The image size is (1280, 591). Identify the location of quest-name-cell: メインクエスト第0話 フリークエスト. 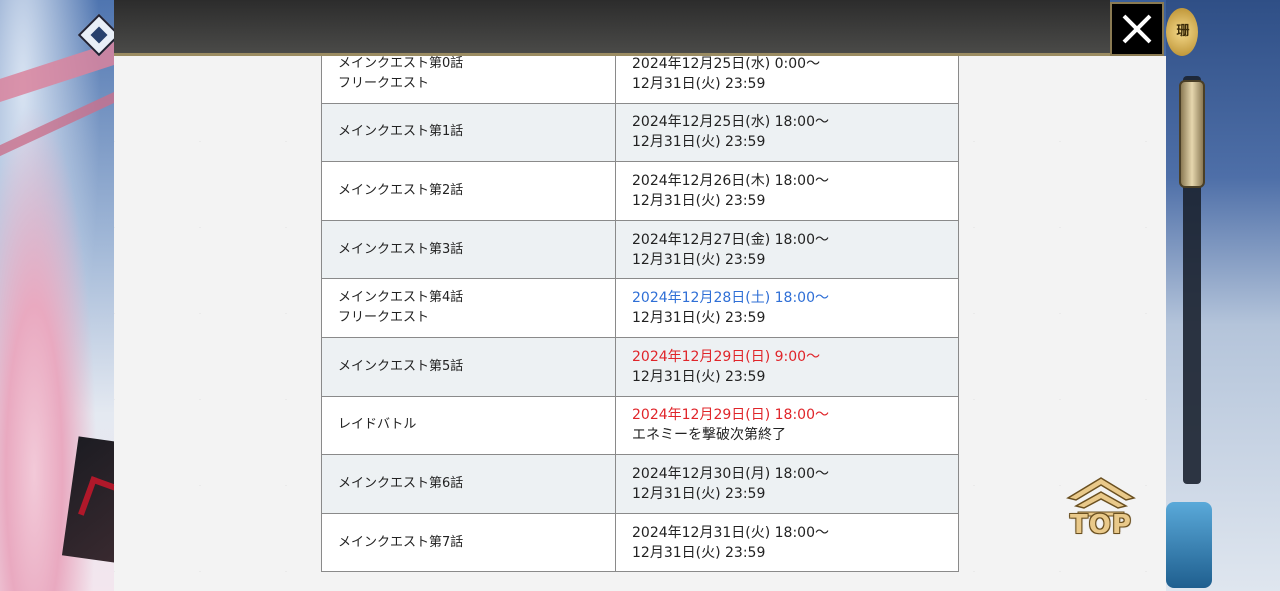
(468, 80).